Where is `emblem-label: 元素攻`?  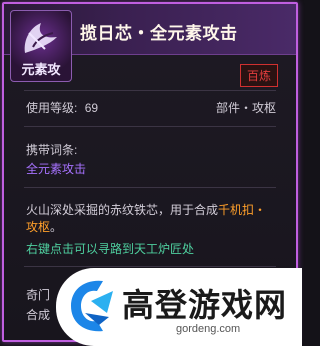 emblem-label: 元素攻 is located at coordinates (41, 69).